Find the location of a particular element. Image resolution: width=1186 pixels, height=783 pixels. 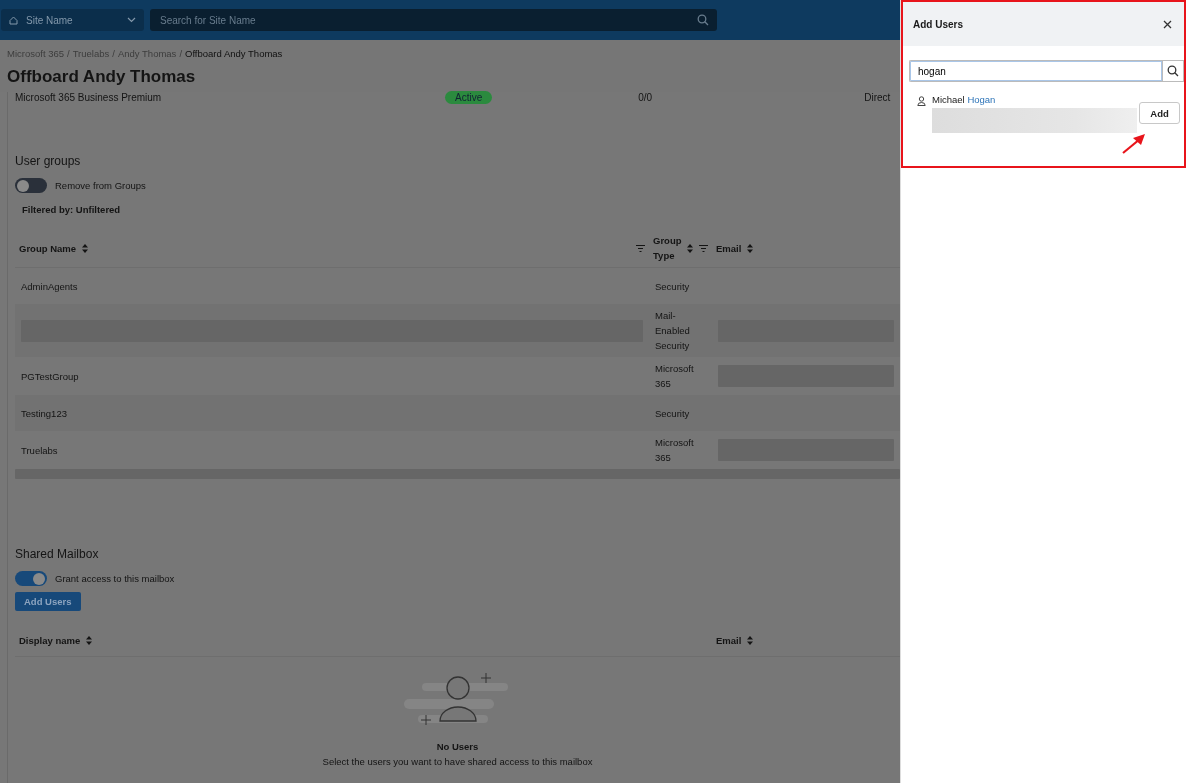

add-users-button: Add Users is located at coordinates (48, 601).